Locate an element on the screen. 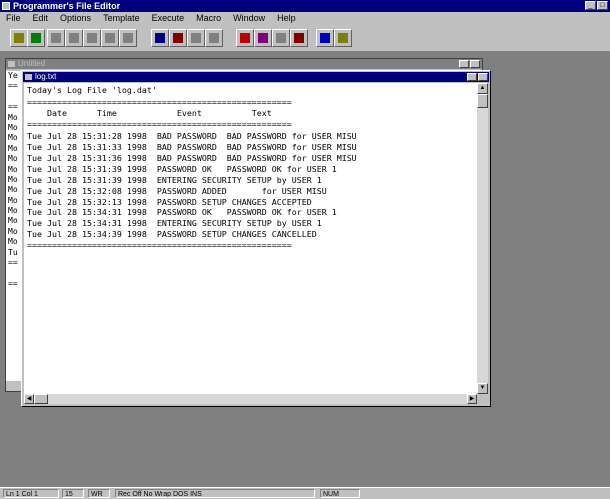 The height and width of the screenshot is (499, 610). copy-icon is located at coordinates (110, 38).